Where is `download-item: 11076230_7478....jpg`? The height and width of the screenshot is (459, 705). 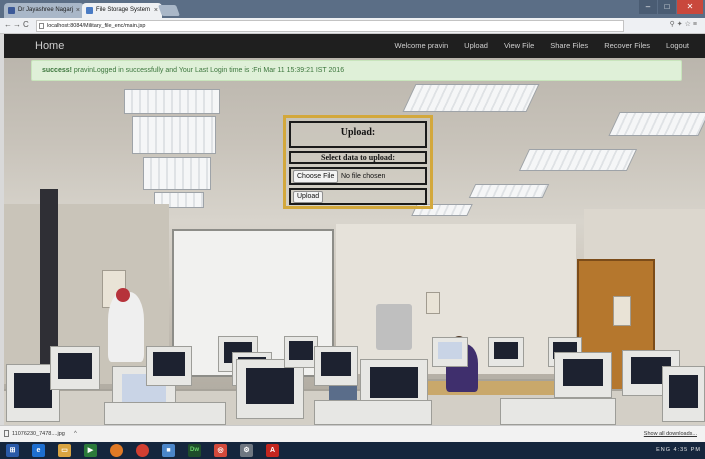
download-item: 11076230_7478....jpg is located at coordinates (34, 434).